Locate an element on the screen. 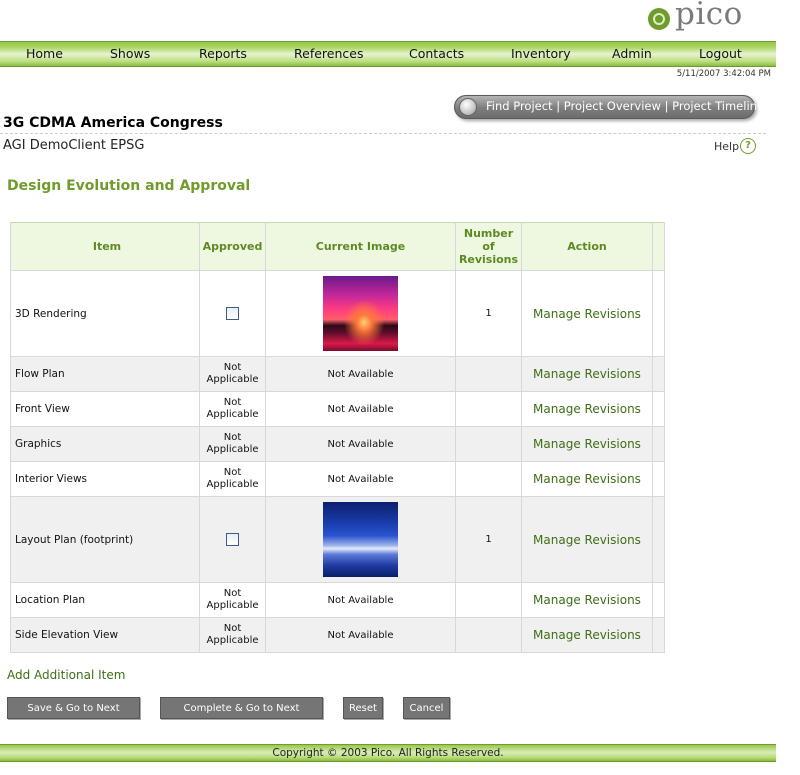 This screenshot has width=800, height=775. nav-logout: Logout is located at coordinates (720, 53).